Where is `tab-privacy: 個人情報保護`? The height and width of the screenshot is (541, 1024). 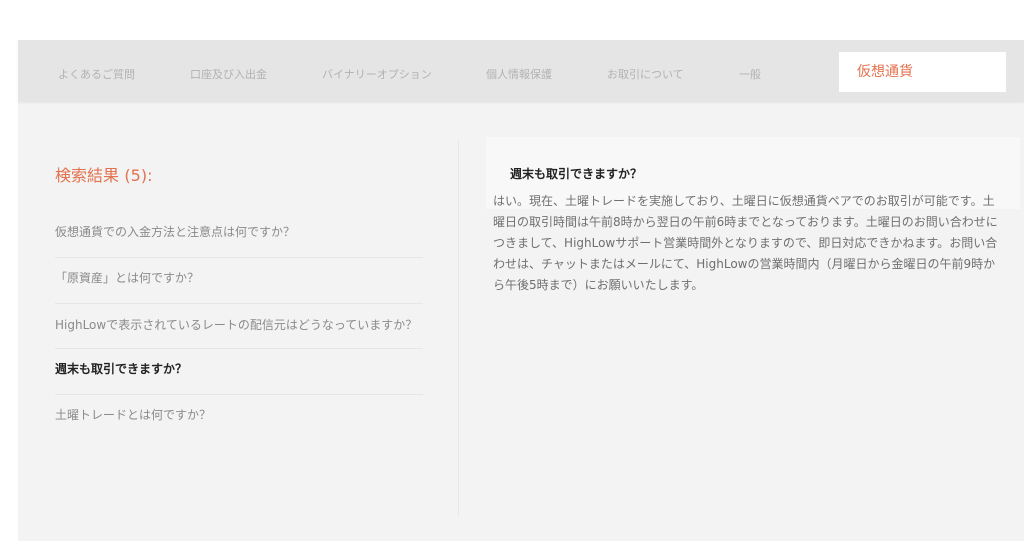 tab-privacy: 個人情報保護 is located at coordinates (519, 71).